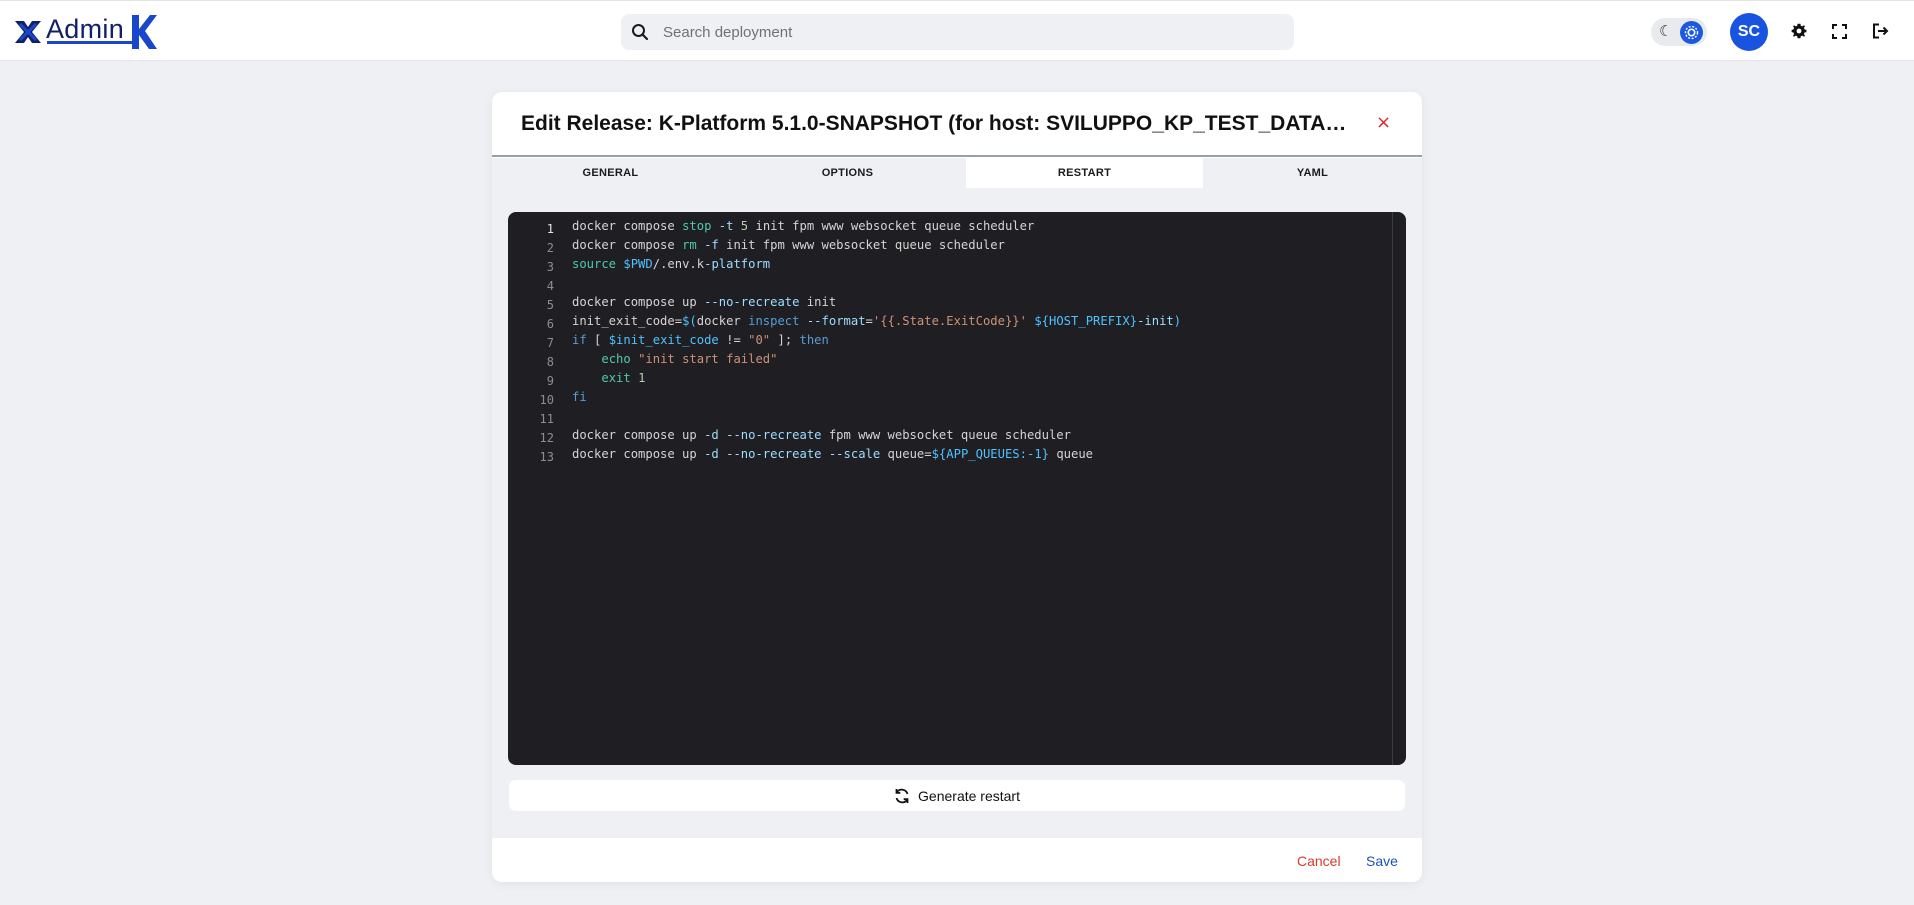  Describe the element at coordinates (1084, 173) in the screenshot. I see `tab-restart: RESTART` at that location.